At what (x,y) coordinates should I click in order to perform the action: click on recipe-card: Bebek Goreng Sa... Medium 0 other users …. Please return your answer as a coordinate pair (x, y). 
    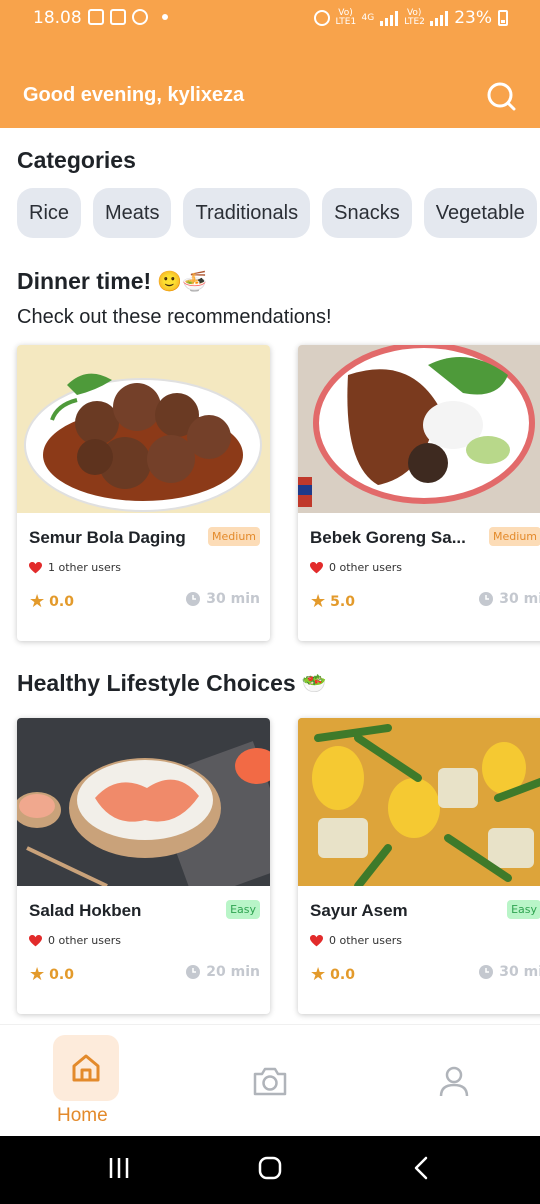
    Looking at the image, I should click on (419, 493).